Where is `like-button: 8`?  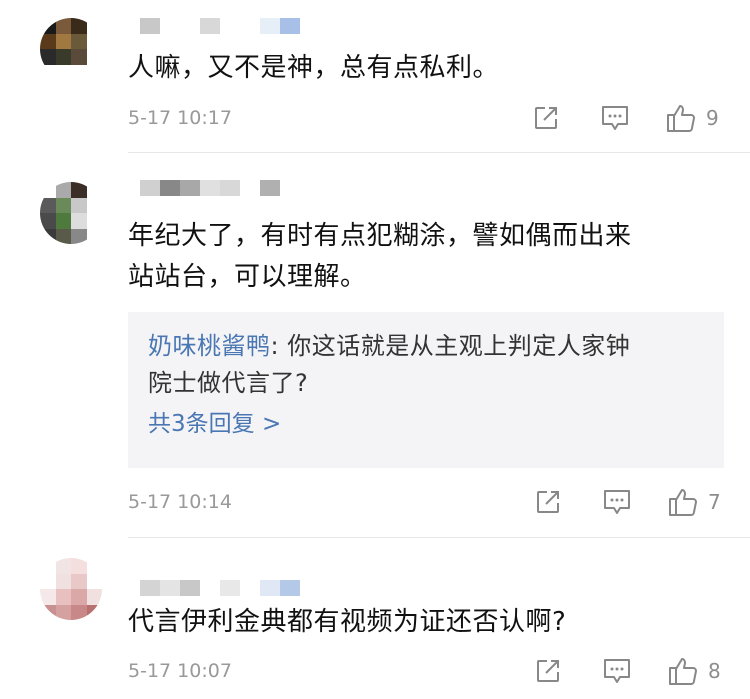 like-button: 8 is located at coordinates (694, 671).